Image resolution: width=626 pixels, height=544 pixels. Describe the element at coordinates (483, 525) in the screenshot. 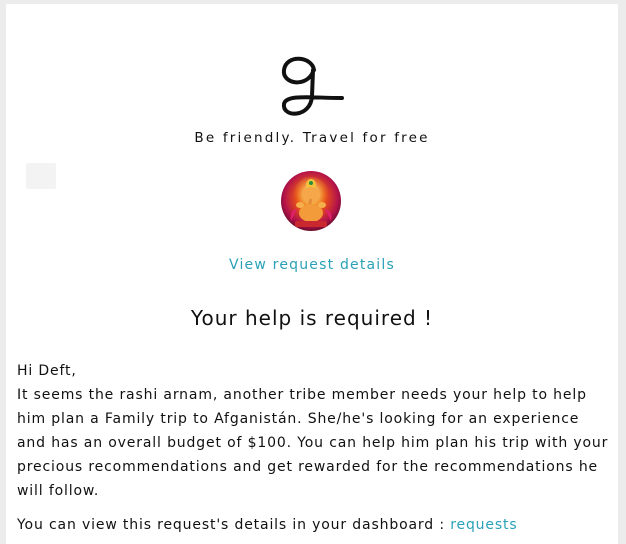

I see `requests-link: requests` at that location.